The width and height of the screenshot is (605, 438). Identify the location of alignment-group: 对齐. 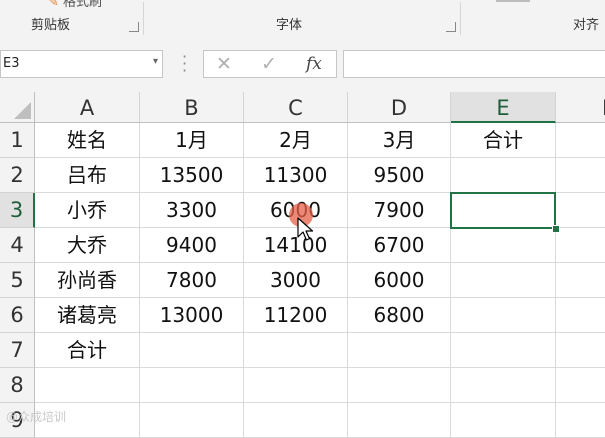
(533, 18).